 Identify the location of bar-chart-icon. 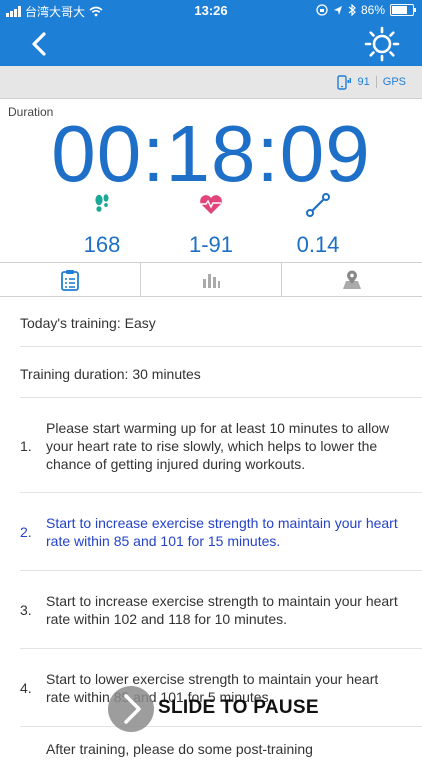
(211, 280).